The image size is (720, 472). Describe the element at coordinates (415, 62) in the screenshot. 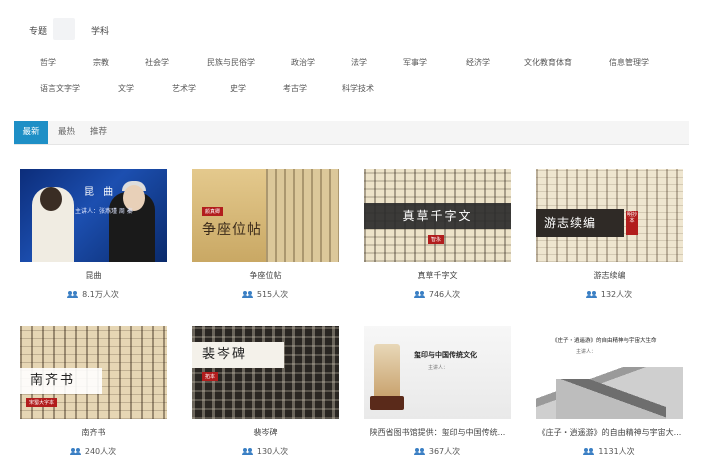

I see `subject-military: 军事学` at that location.